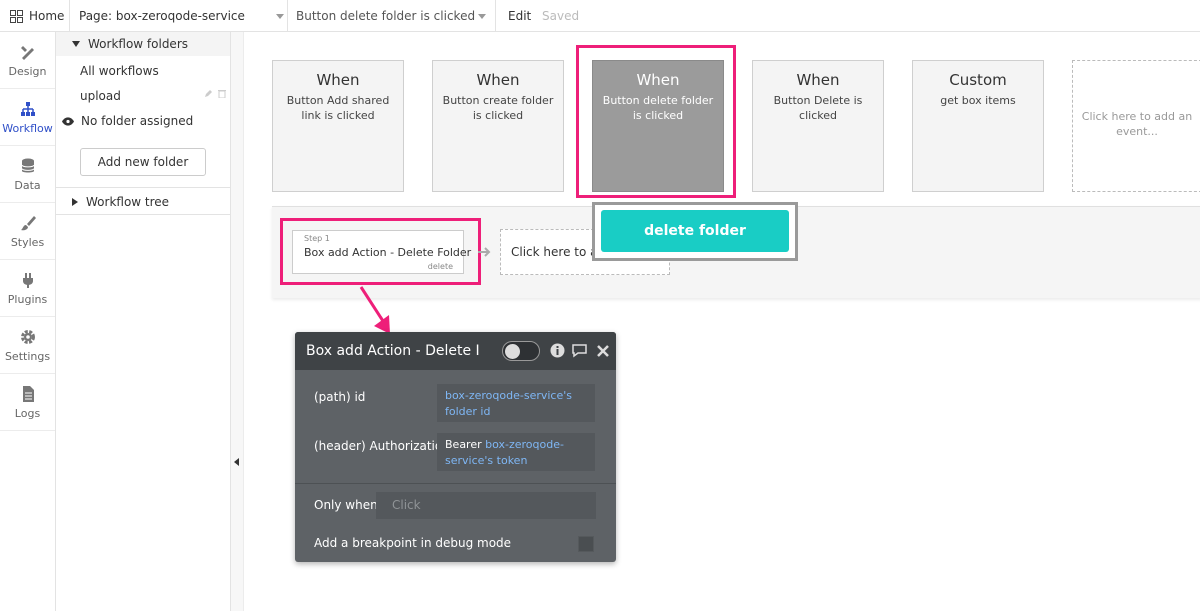 The height and width of the screenshot is (611, 1200). What do you see at coordinates (512, 351) in the screenshot?
I see `toggle-knob` at bounding box center [512, 351].